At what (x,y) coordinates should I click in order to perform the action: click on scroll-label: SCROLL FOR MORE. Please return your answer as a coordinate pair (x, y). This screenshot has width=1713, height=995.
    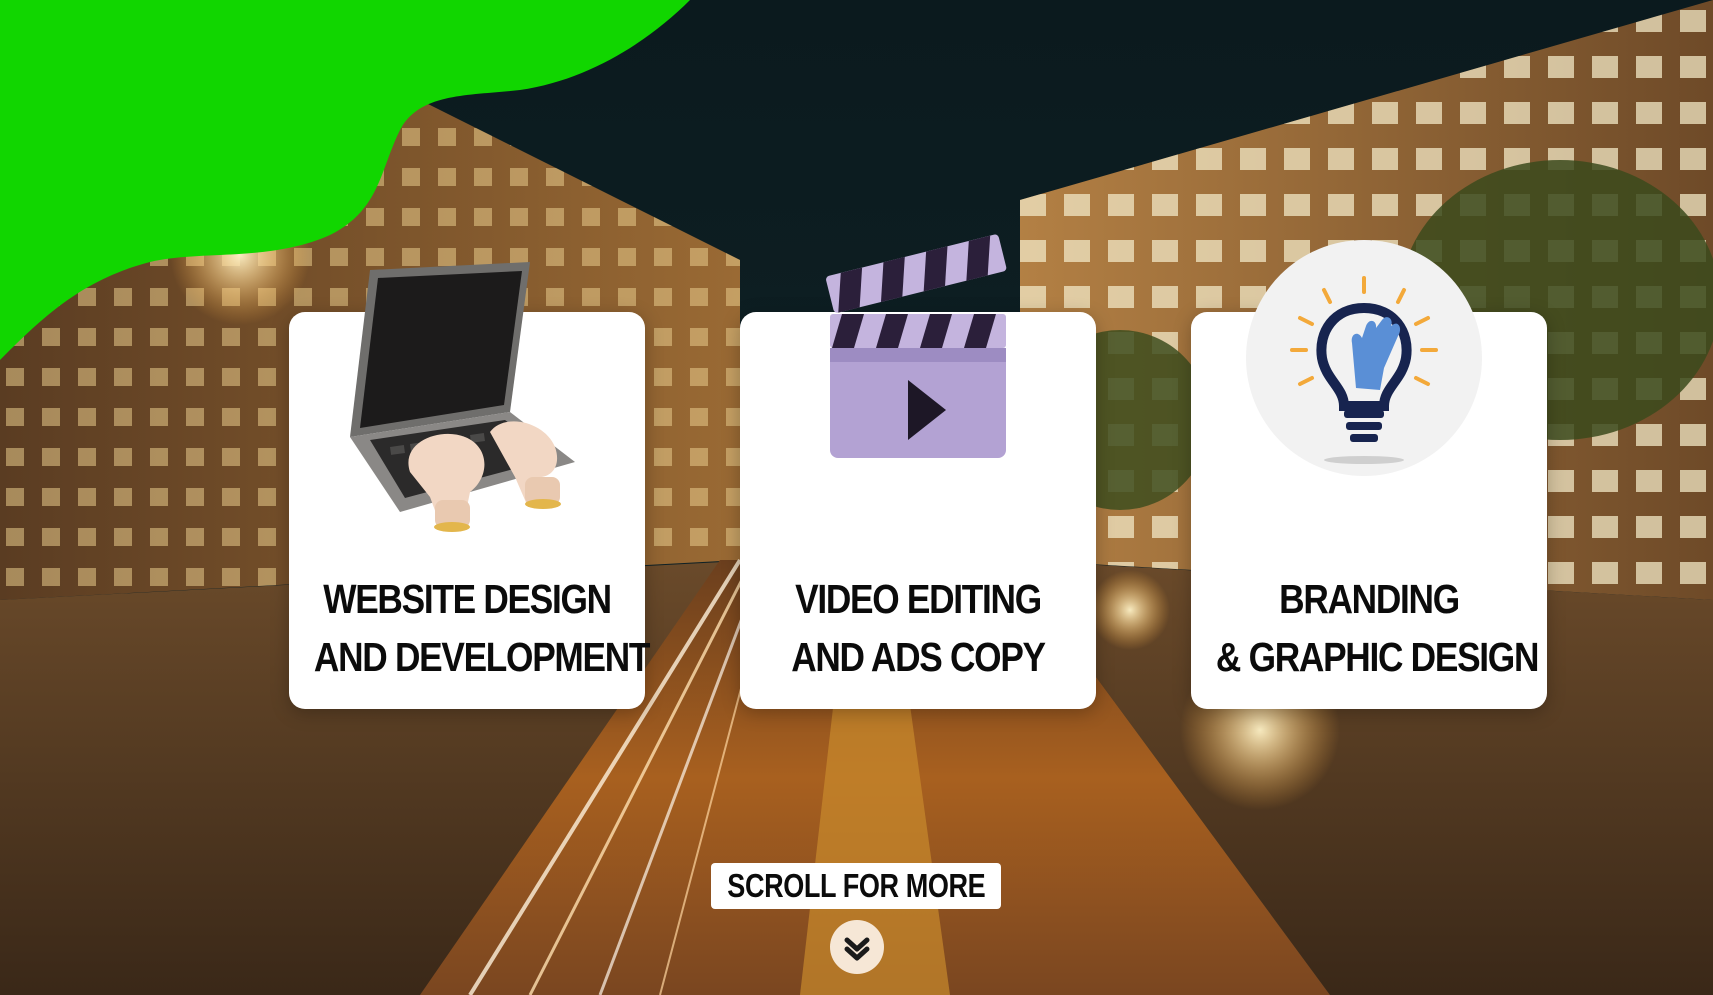
    Looking at the image, I should click on (856, 885).